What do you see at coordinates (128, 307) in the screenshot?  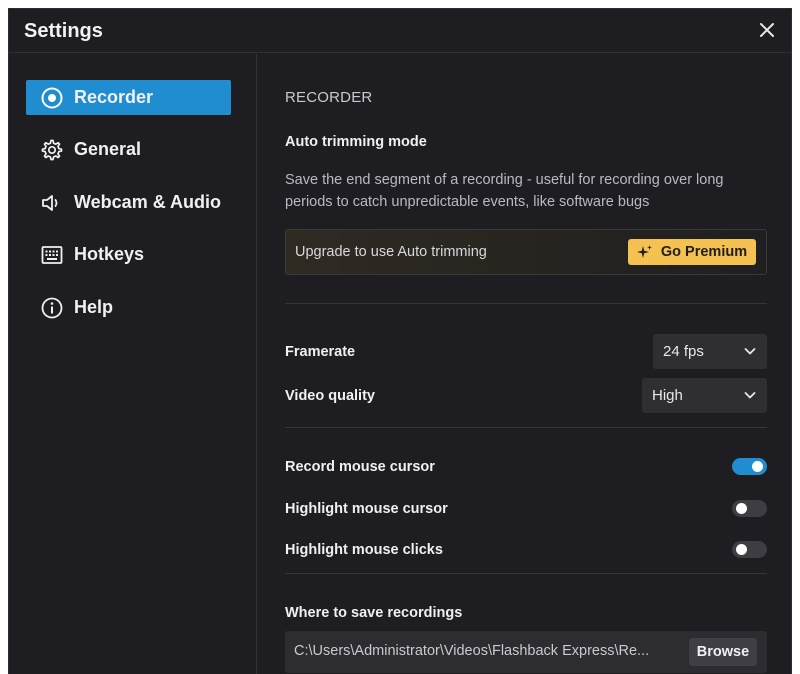 I see `sidebar-item-help: Help` at bounding box center [128, 307].